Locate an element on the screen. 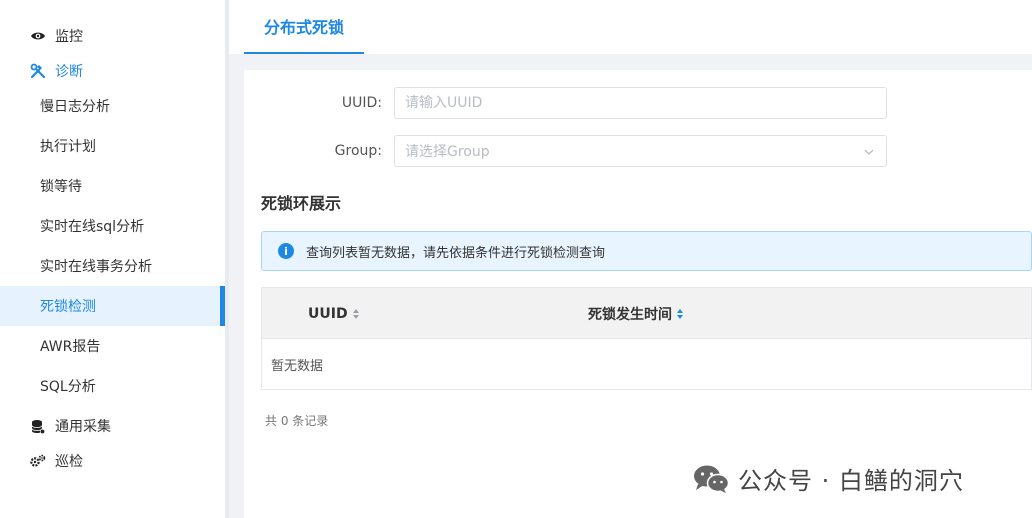  watermark-text: 公众号 · 白鳝的洞穴 is located at coordinates (851, 481).